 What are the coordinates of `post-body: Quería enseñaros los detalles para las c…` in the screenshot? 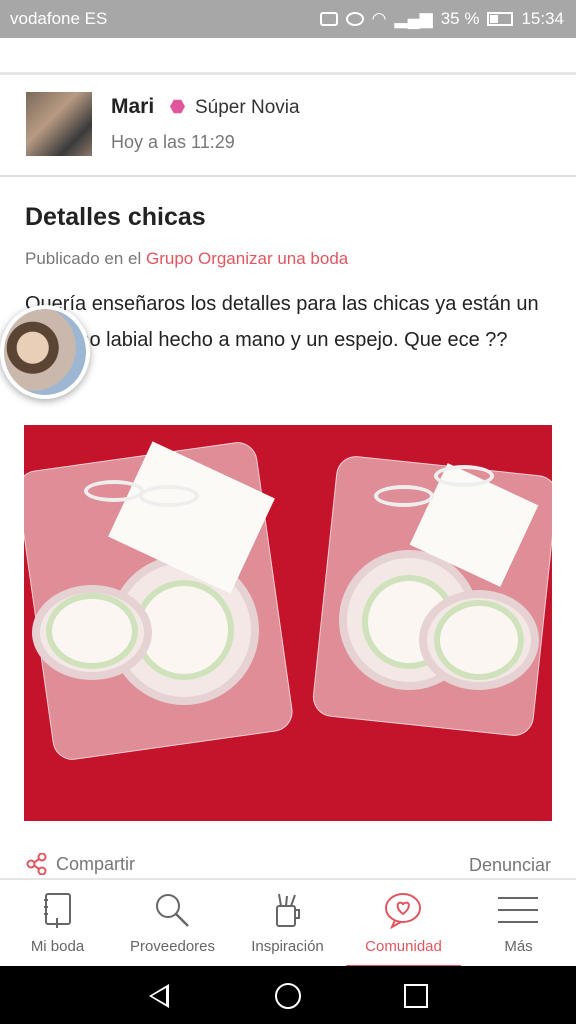 It's located at (282, 322).